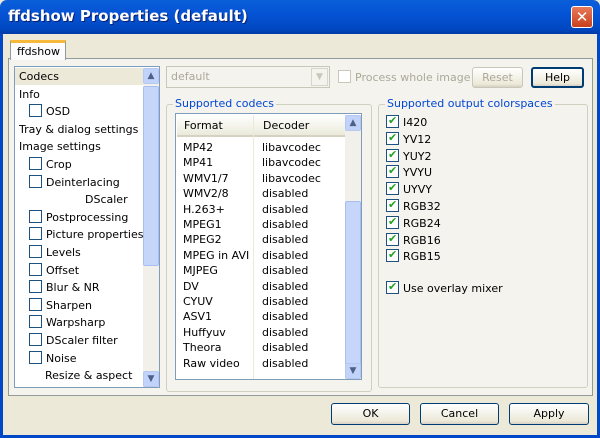 The width and height of the screenshot is (600, 438). What do you see at coordinates (263, 332) in the screenshot?
I see `table-row: Huffyuv disabled` at bounding box center [263, 332].